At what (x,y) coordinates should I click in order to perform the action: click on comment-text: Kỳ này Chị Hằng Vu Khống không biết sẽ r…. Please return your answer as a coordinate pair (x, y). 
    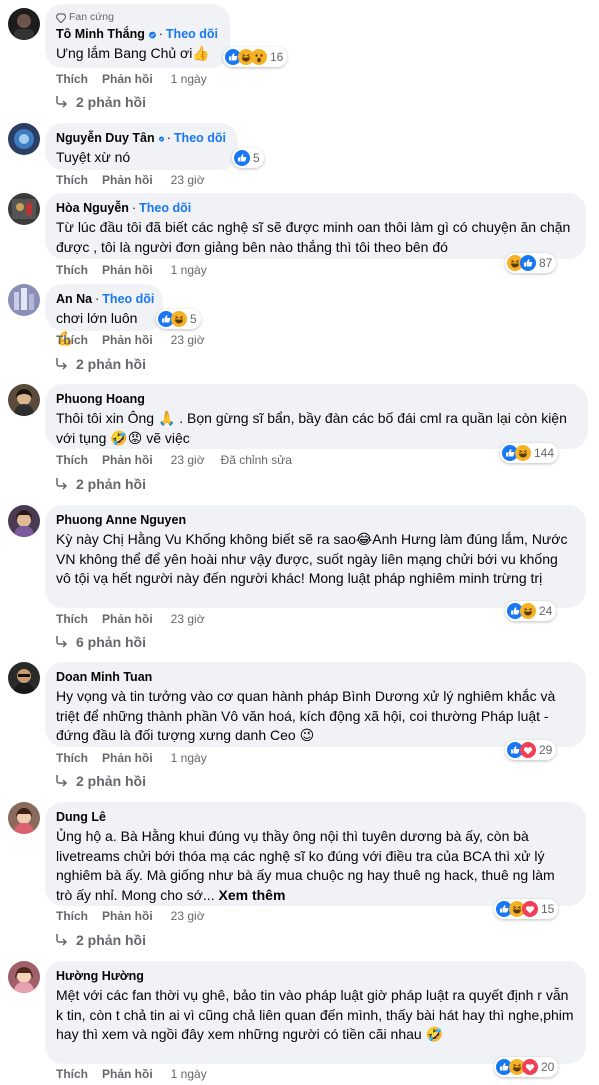
    Looking at the image, I should click on (312, 558).